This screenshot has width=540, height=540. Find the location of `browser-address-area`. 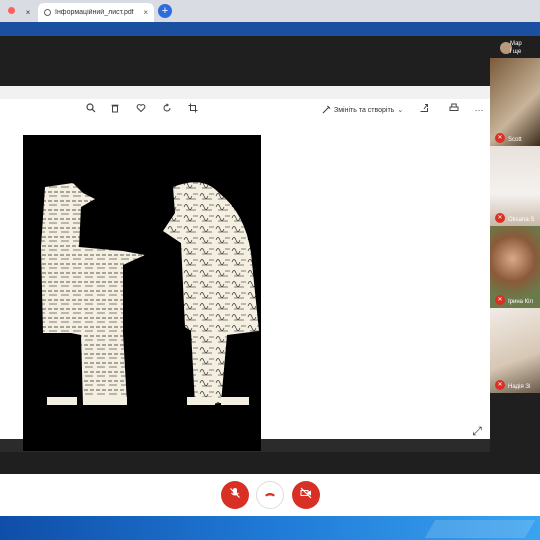

browser-address-area is located at coordinates (270, 29).